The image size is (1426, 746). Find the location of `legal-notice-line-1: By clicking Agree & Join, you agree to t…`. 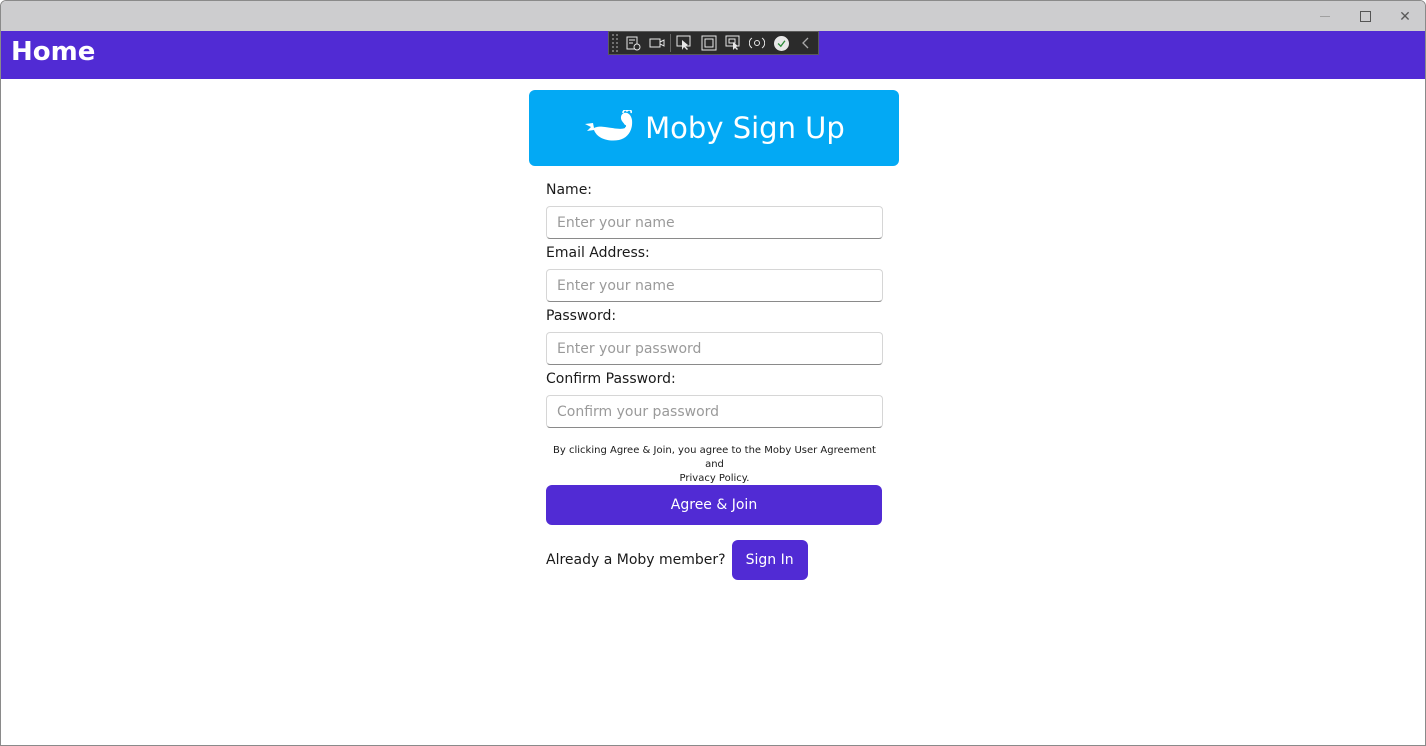

legal-notice-line-1: By clicking Agree & Join, you agree to t… is located at coordinates (714, 457).